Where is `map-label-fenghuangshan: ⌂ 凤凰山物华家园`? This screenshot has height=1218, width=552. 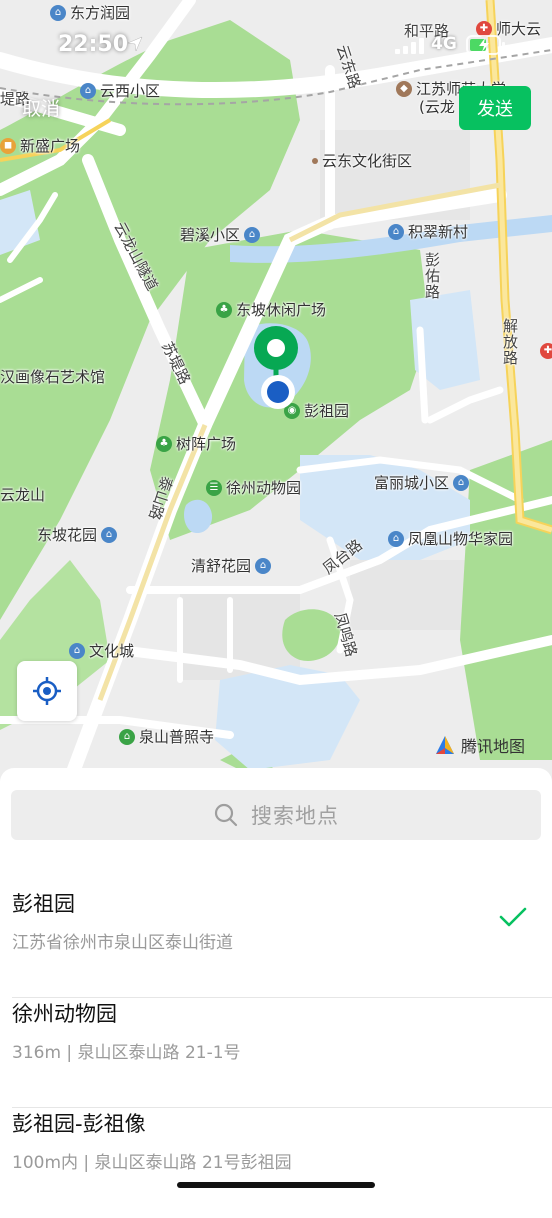
map-label-fenghuangshan: ⌂ 凤凰山物华家园 is located at coordinates (450, 538).